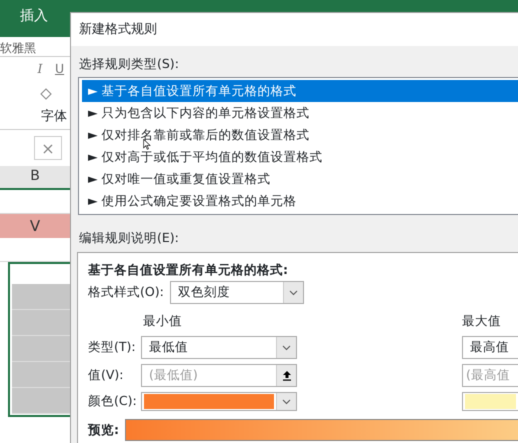 This screenshot has height=443, width=518. I want to click on ribbon-tab: 插入, so click(34, 21).